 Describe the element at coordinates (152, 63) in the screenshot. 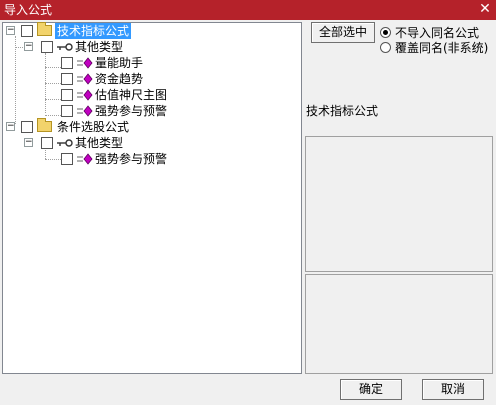

I see `tree-leaf-formula: 量能助手` at that location.